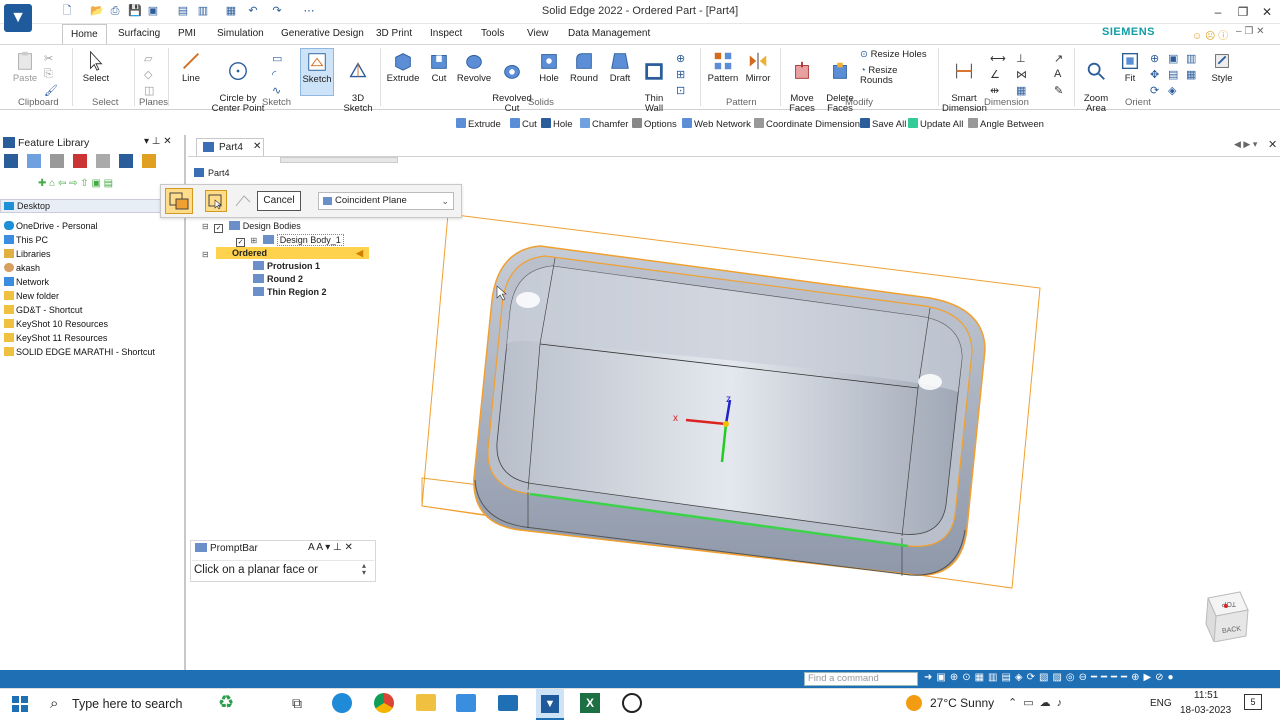 This screenshot has width=1280, height=720. Describe the element at coordinates (682, 90) in the screenshot. I see `lip-icon: ⊡` at that location.